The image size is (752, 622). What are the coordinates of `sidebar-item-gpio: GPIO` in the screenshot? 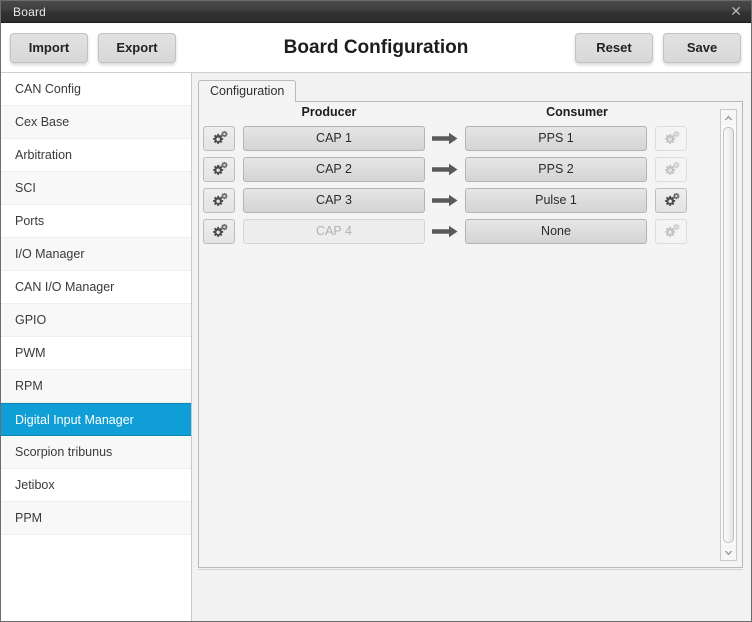 It's located at (96, 320).